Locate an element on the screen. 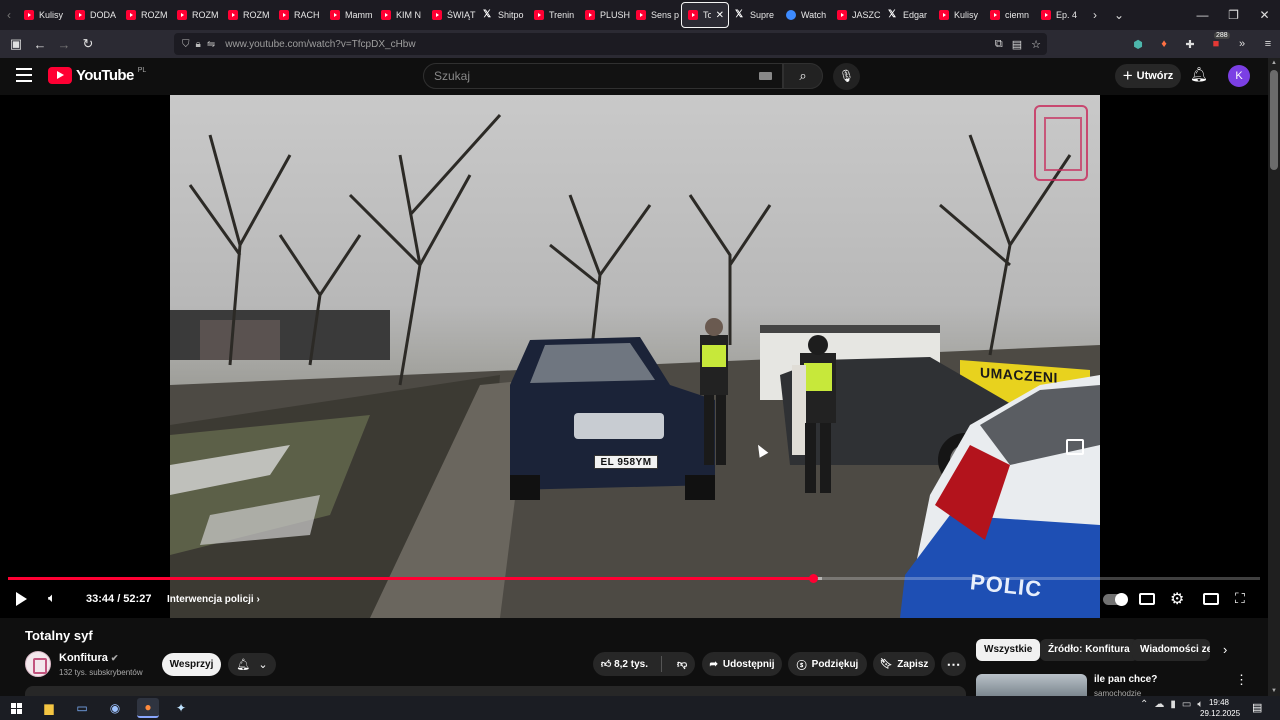 The width and height of the screenshot is (1280, 720). scroll-up-icon: ▲ is located at coordinates (1274, 63).